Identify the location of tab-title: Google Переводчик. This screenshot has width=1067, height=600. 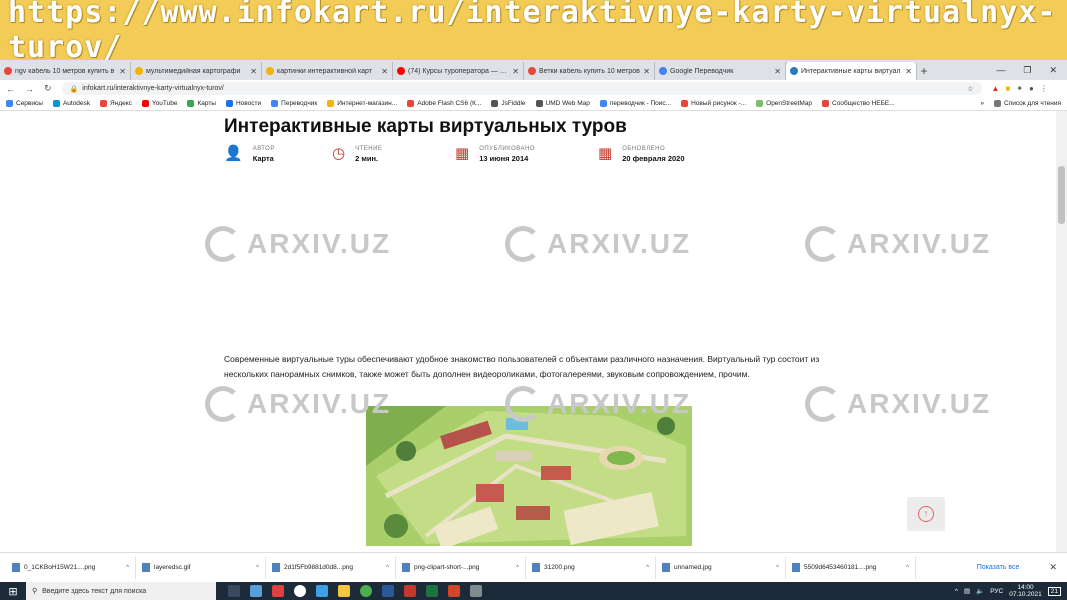
(702, 71).